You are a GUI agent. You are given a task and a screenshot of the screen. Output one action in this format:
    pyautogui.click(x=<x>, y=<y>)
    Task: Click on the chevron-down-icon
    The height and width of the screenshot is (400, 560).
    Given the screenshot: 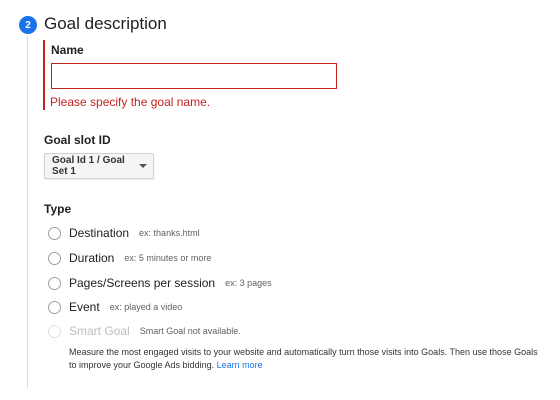 What is the action you would take?
    pyautogui.click(x=143, y=166)
    